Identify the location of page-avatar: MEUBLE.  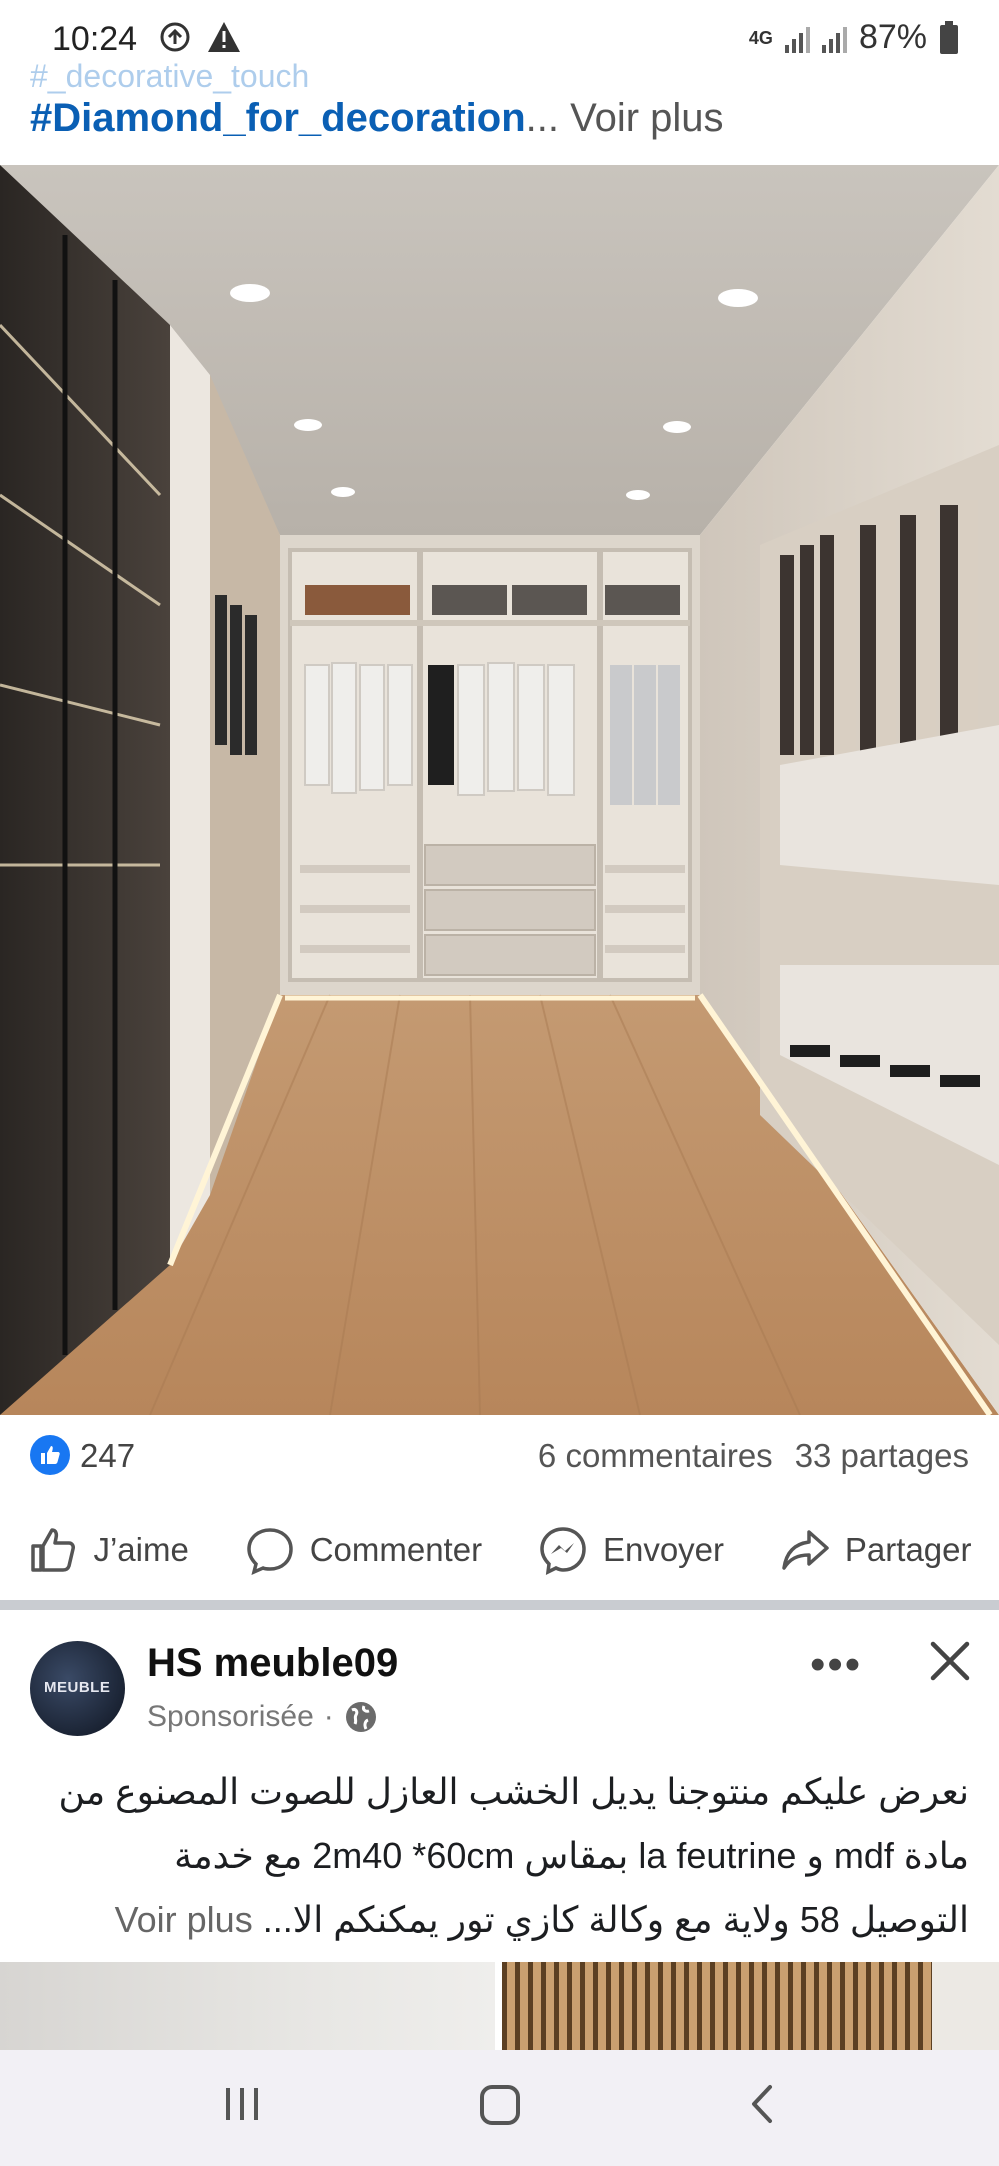
(77, 1688).